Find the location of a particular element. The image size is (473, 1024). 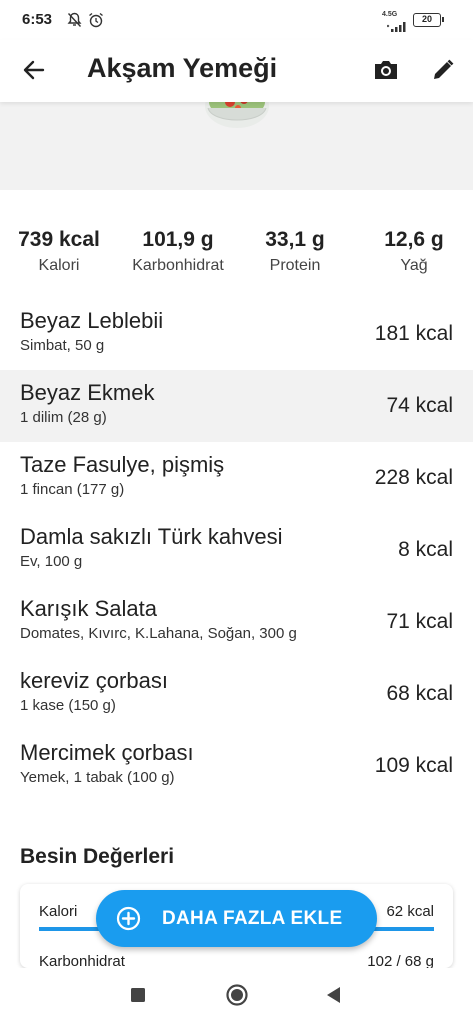

summary-protein: 33,1 g Protein is located at coordinates (295, 251).